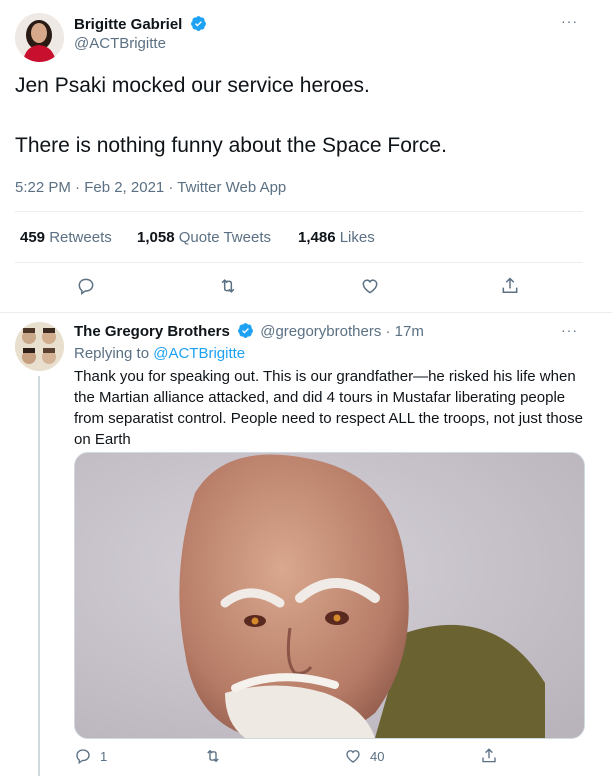  Describe the element at coordinates (192, 85) in the screenshot. I see `main-tweet-text-line1: Jen Psaki mocked our service heroes.` at that location.